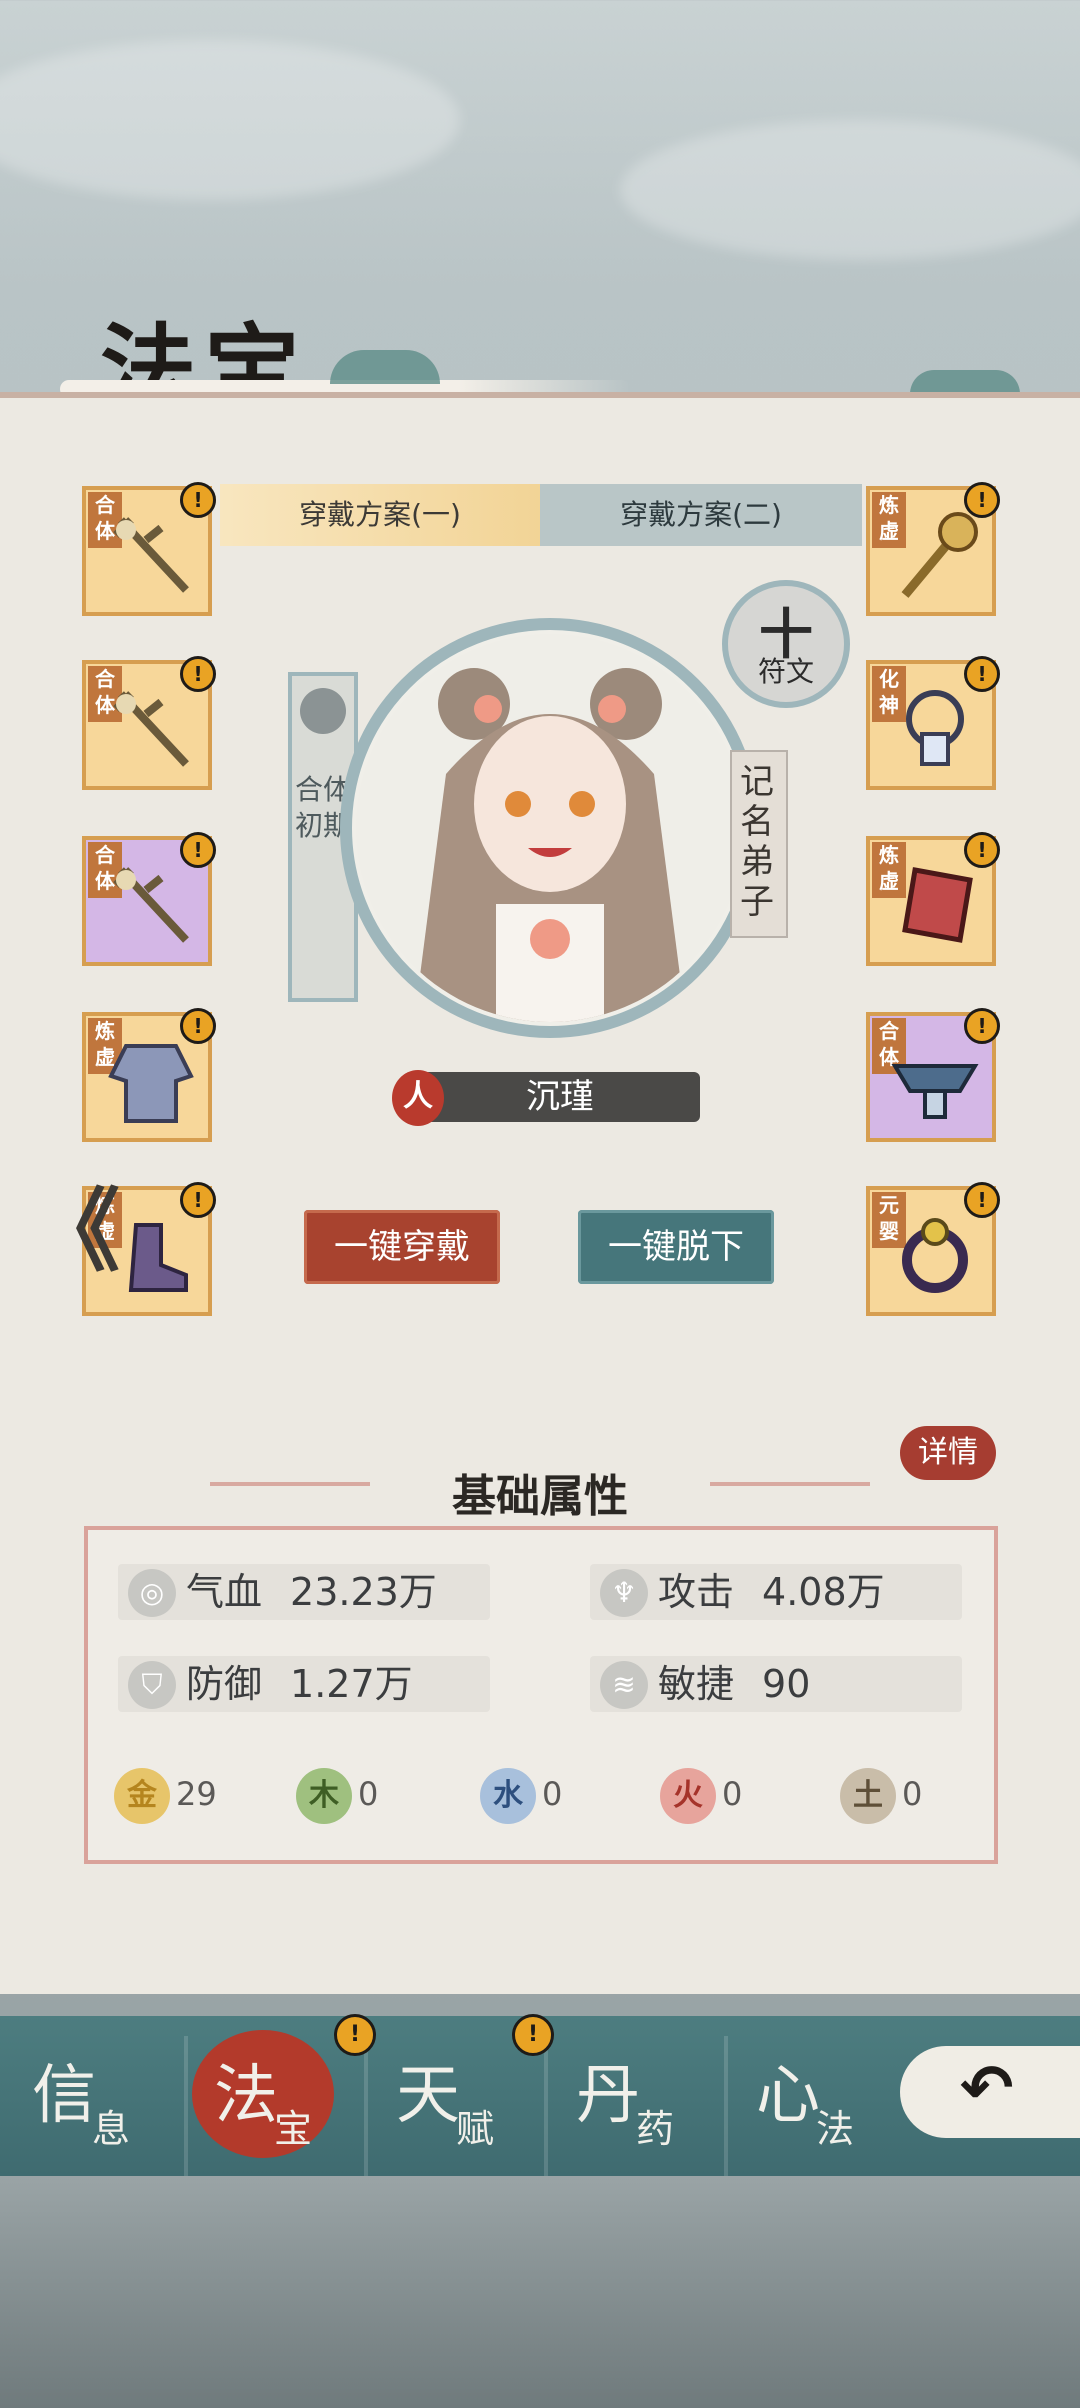  I want to click on character-portrait, so click(550, 828).